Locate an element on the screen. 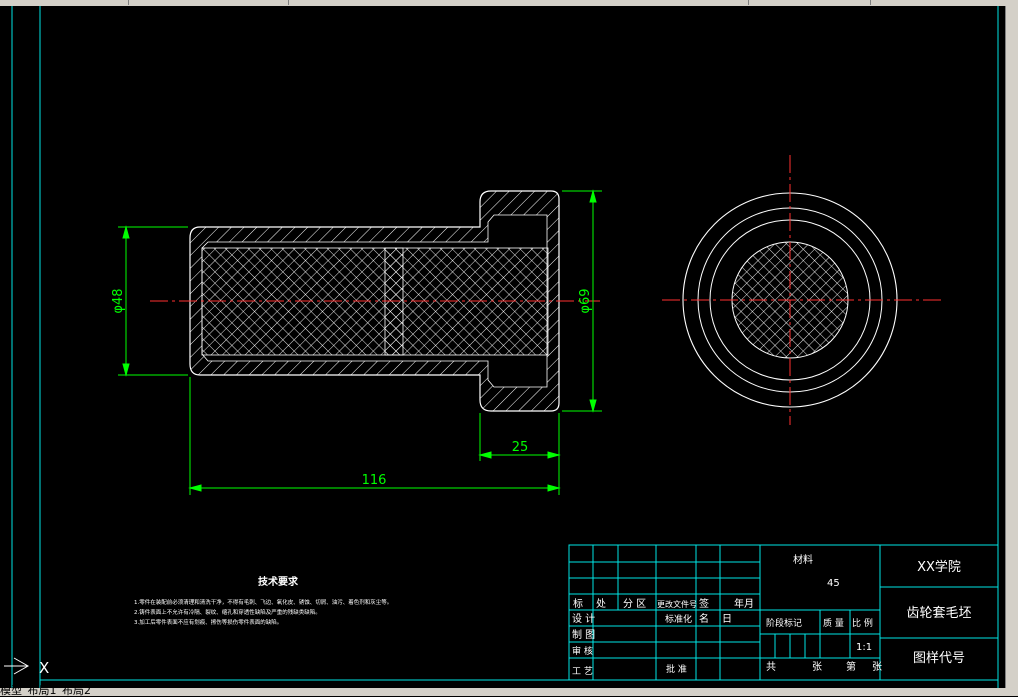  tb-date: 日 is located at coordinates (727, 619).